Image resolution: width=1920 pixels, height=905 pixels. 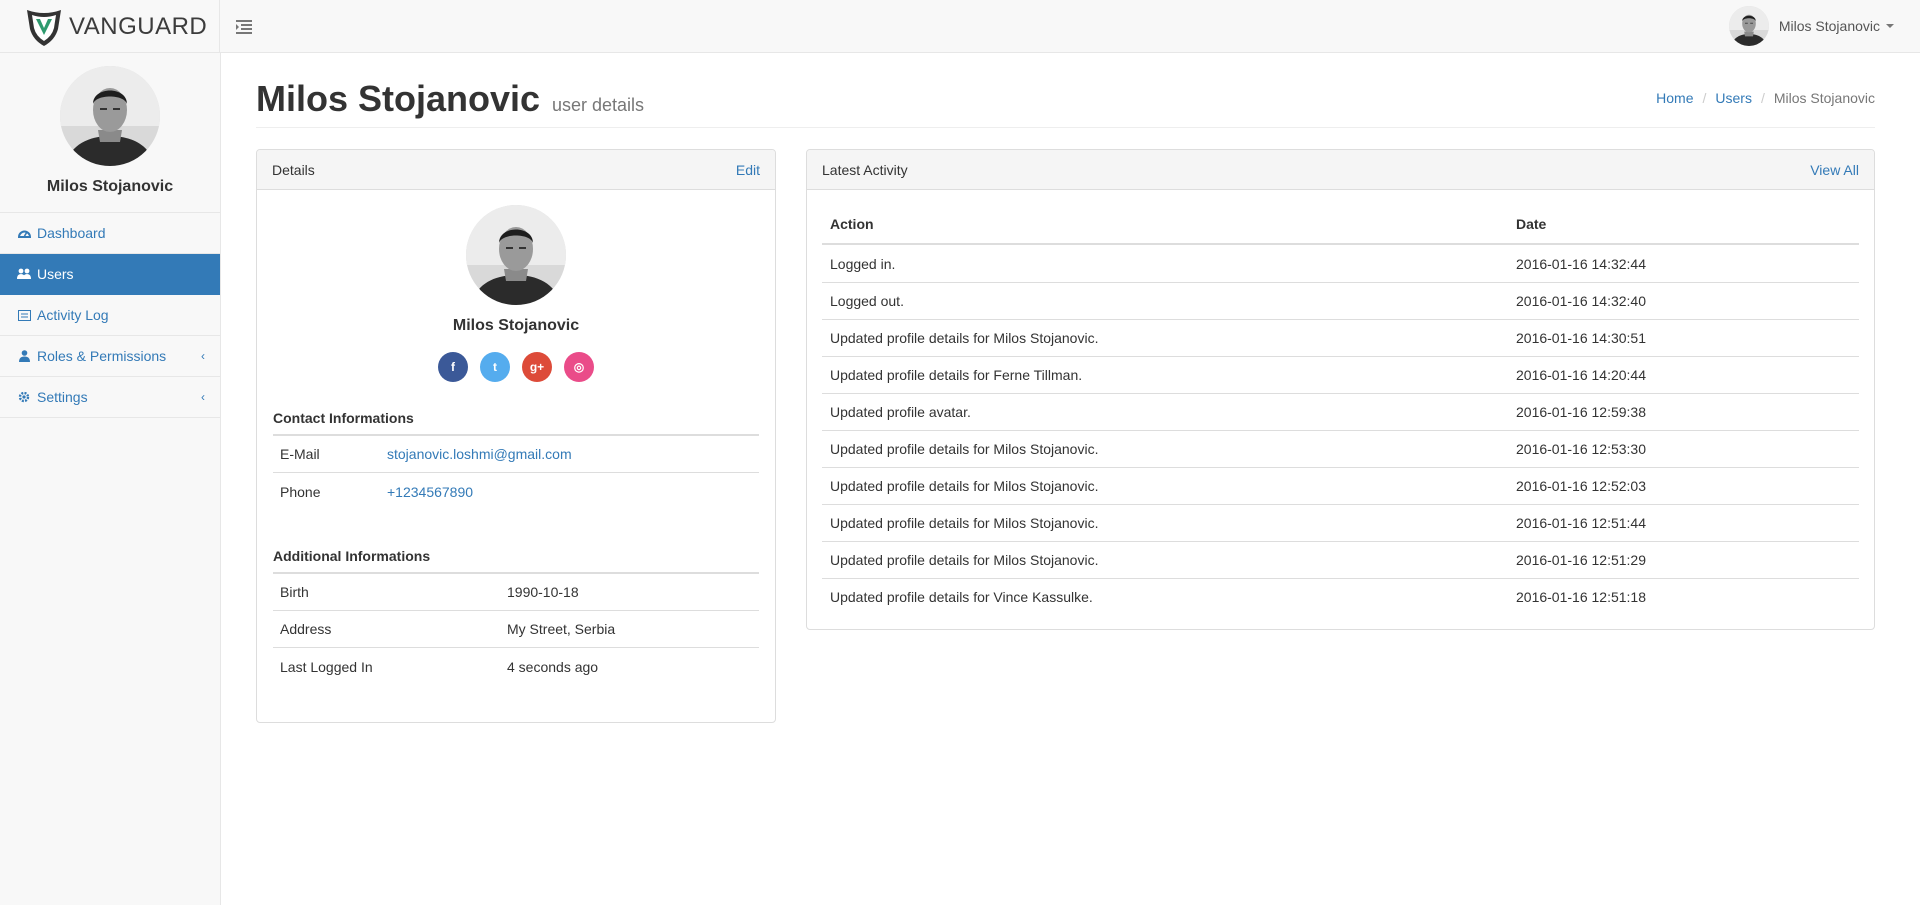 I want to click on edit-link: Edit, so click(x=748, y=170).